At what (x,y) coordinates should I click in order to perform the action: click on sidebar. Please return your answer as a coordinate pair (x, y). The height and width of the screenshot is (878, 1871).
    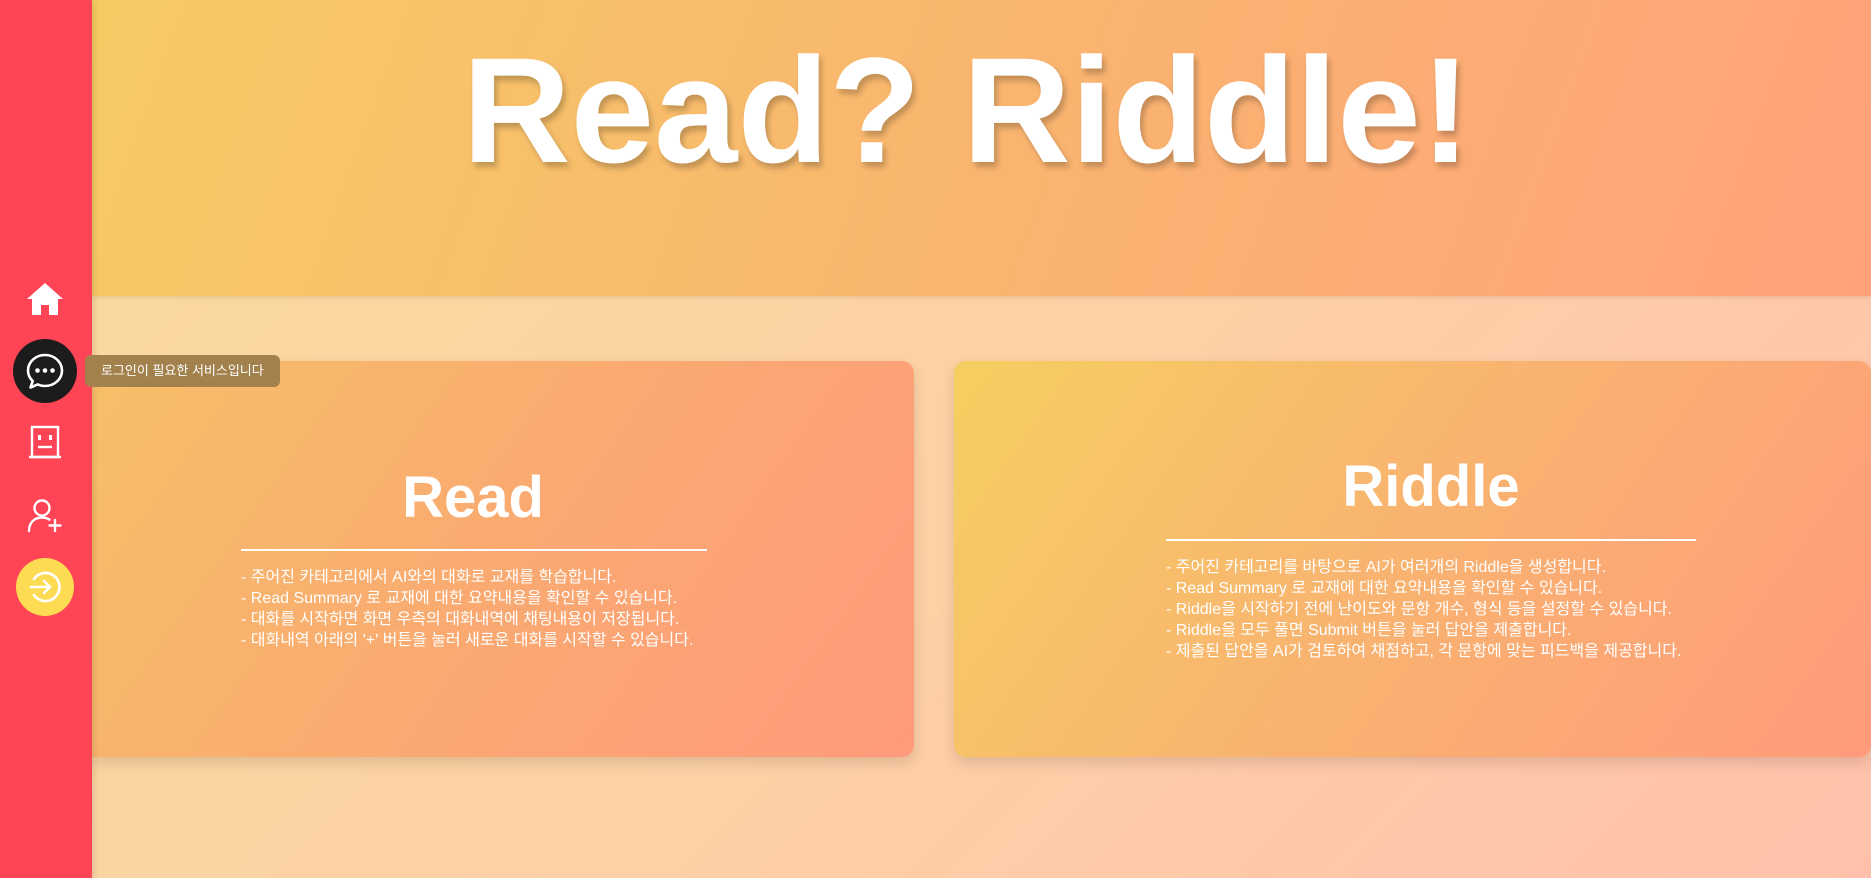
    Looking at the image, I should click on (46, 439).